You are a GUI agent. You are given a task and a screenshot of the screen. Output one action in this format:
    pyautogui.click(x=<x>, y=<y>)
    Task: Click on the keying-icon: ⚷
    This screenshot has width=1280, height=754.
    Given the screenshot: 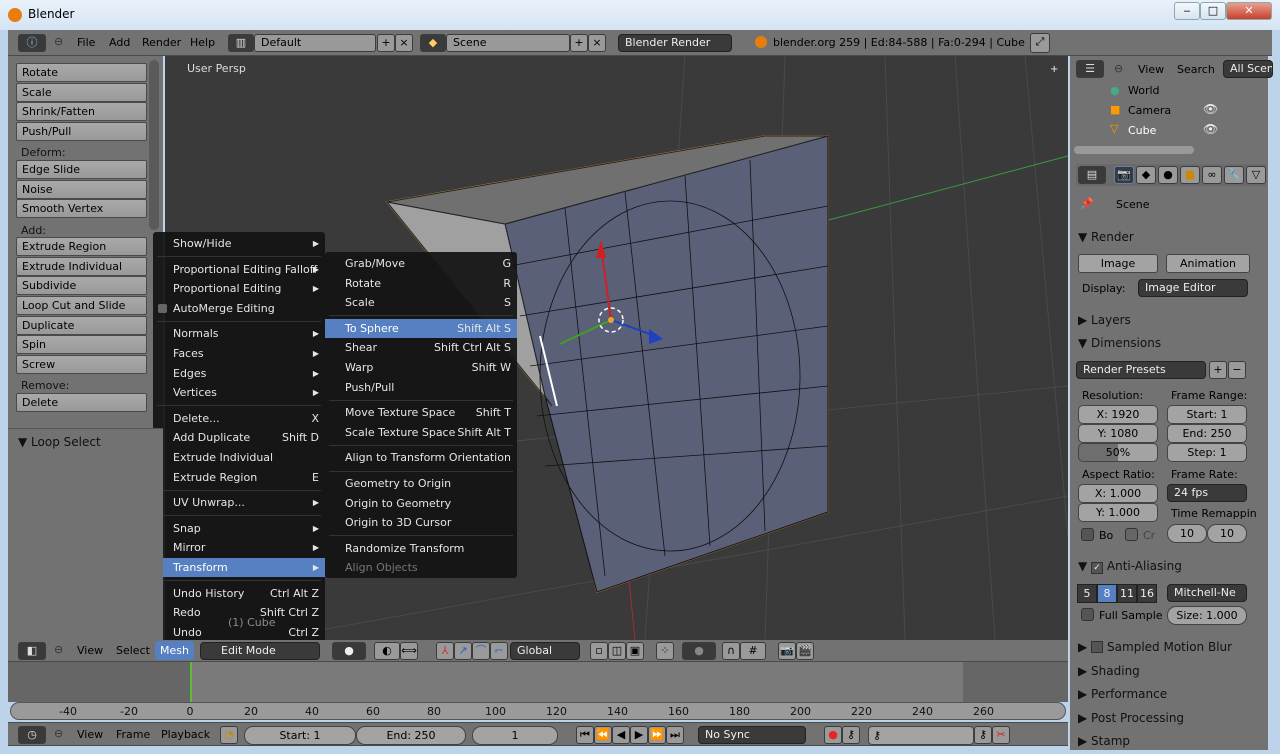 What is the action you would take?
    pyautogui.click(x=851, y=735)
    